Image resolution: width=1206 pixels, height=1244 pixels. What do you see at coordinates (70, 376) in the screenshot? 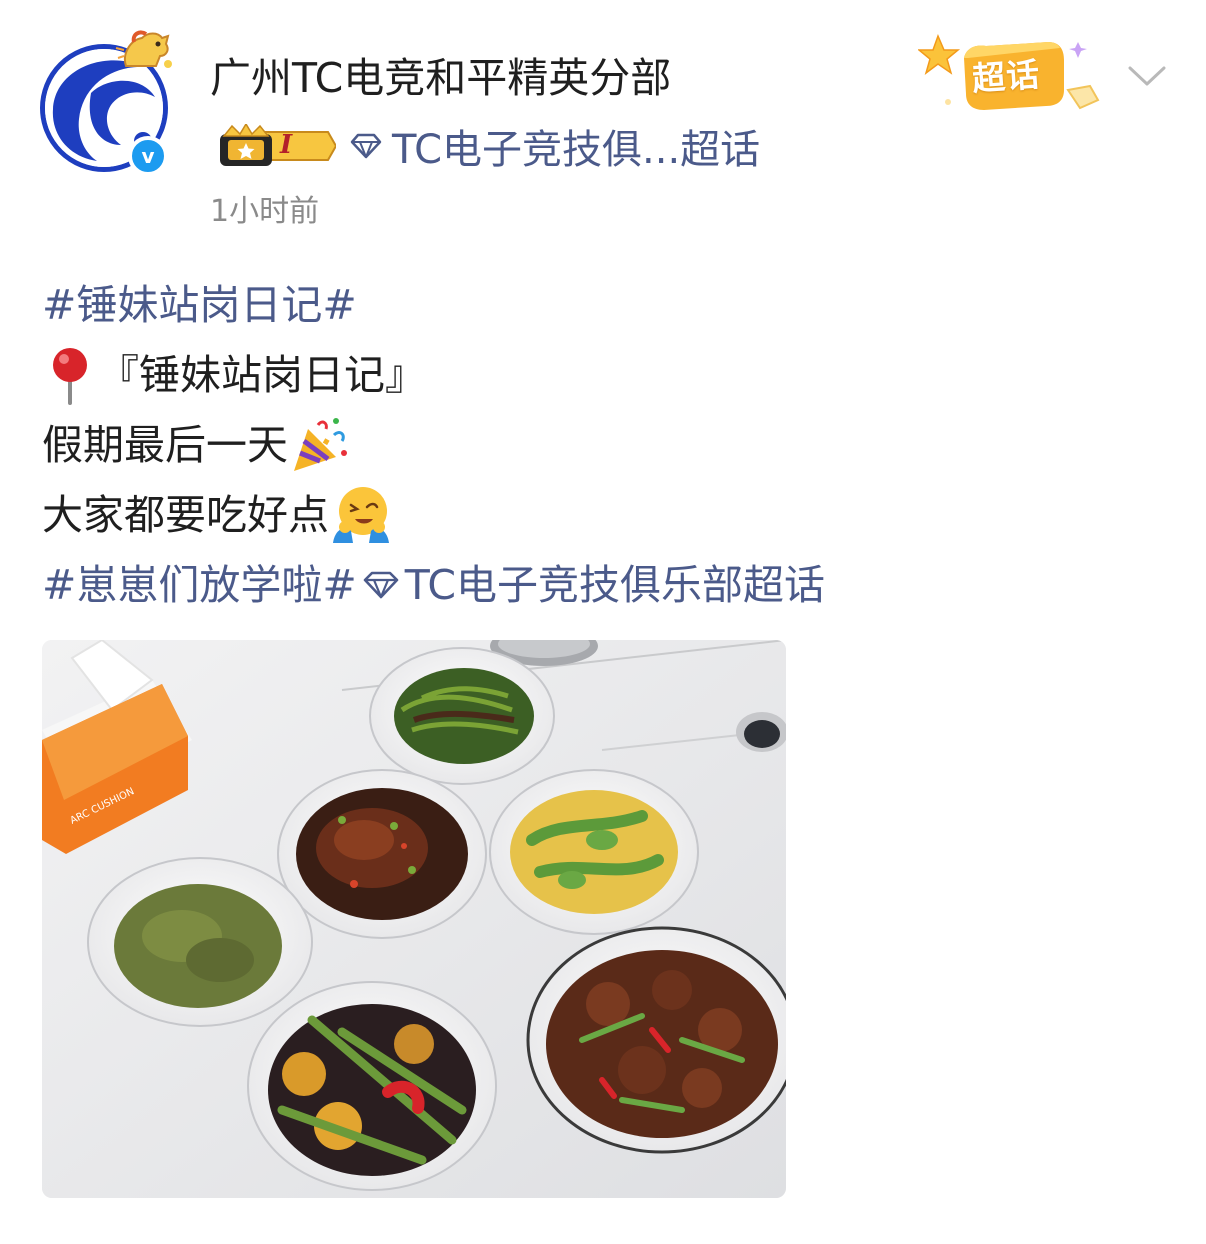
I see `pushpin-emoji-icon` at bounding box center [70, 376].